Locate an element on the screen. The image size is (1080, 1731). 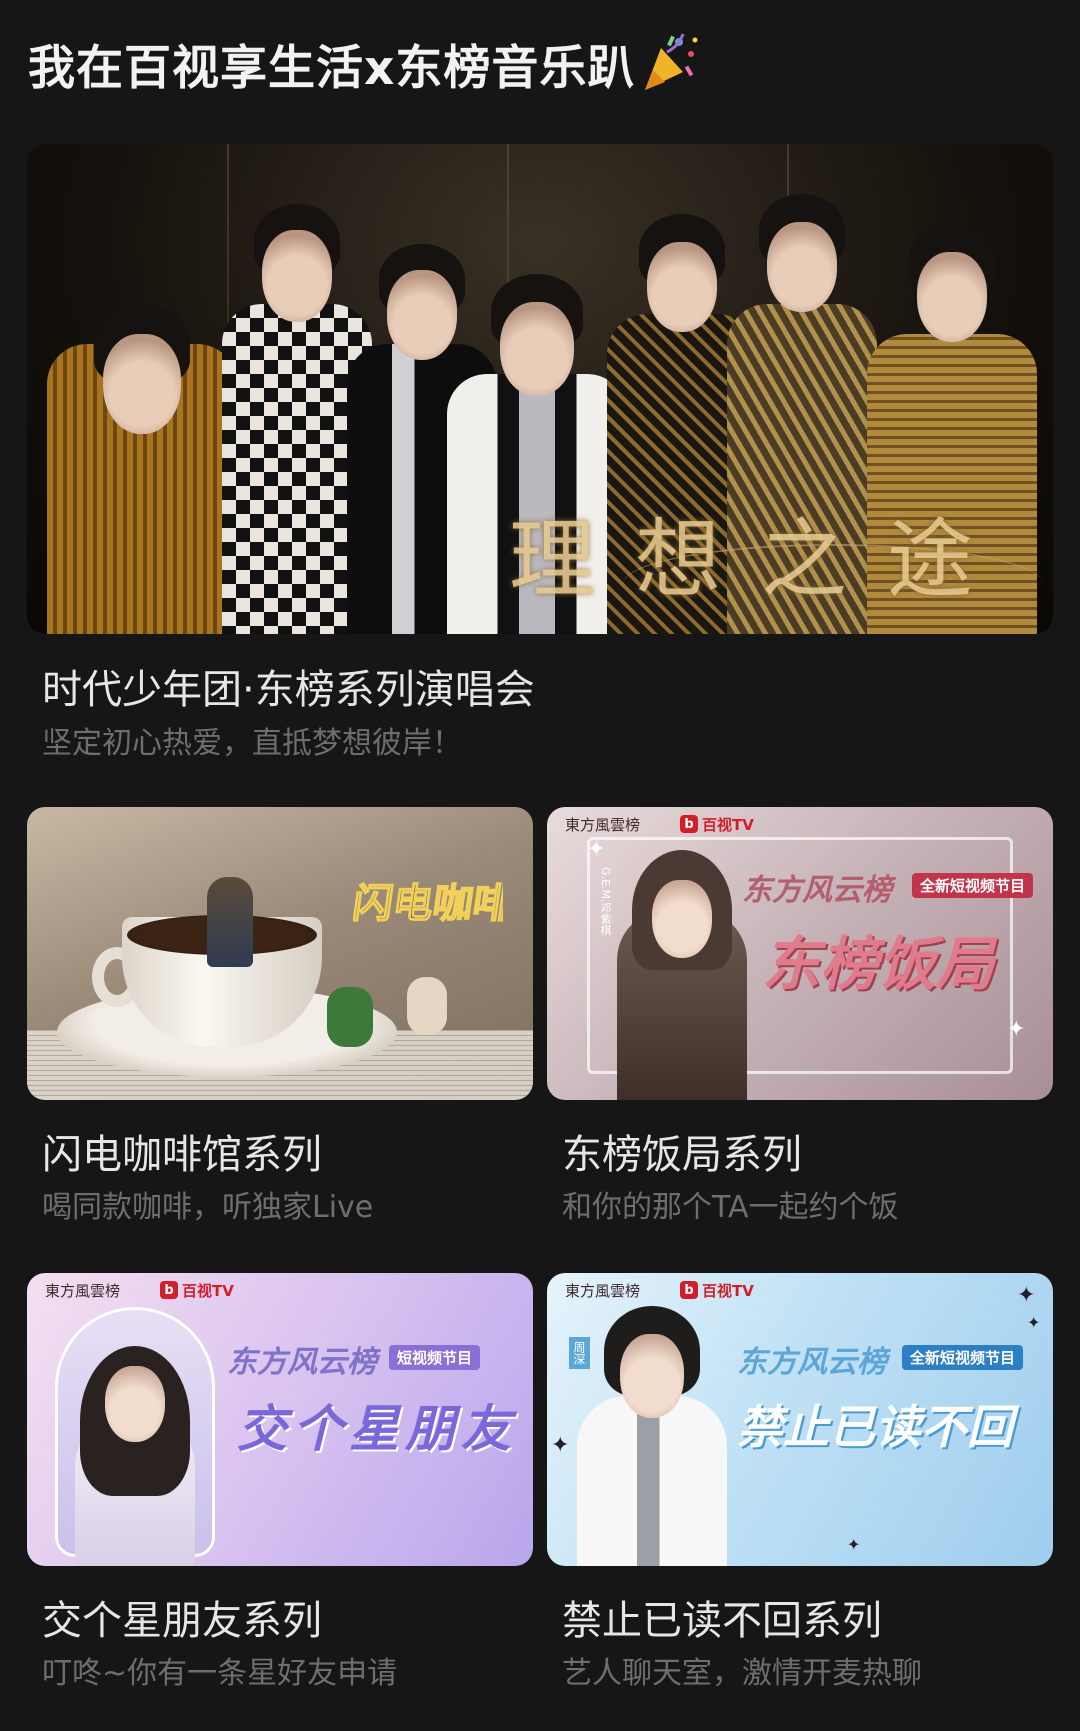
fanju-title: 东榜饭局系列 is located at coordinates (682, 1151).